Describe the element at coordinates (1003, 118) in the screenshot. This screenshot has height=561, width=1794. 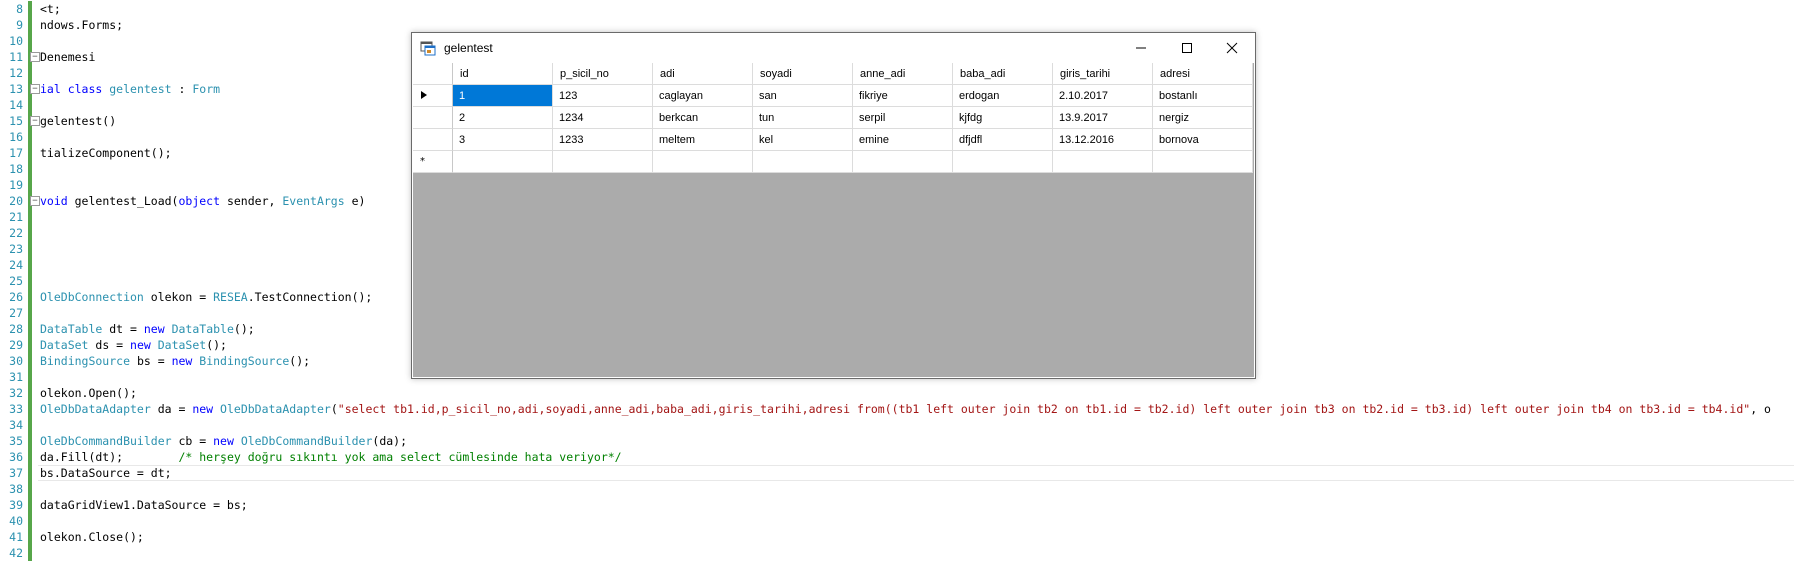
I see `cell-baba-adi: kjfdg` at that location.